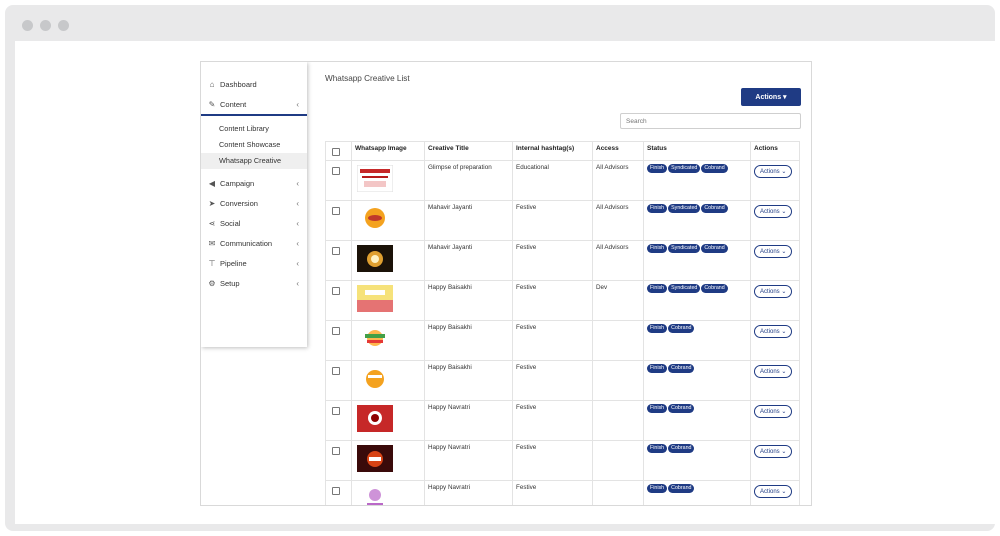 This screenshot has width=1000, height=536. Describe the element at coordinates (388, 151) in the screenshot. I see `column-header-image: Whatsapp Image` at that location.